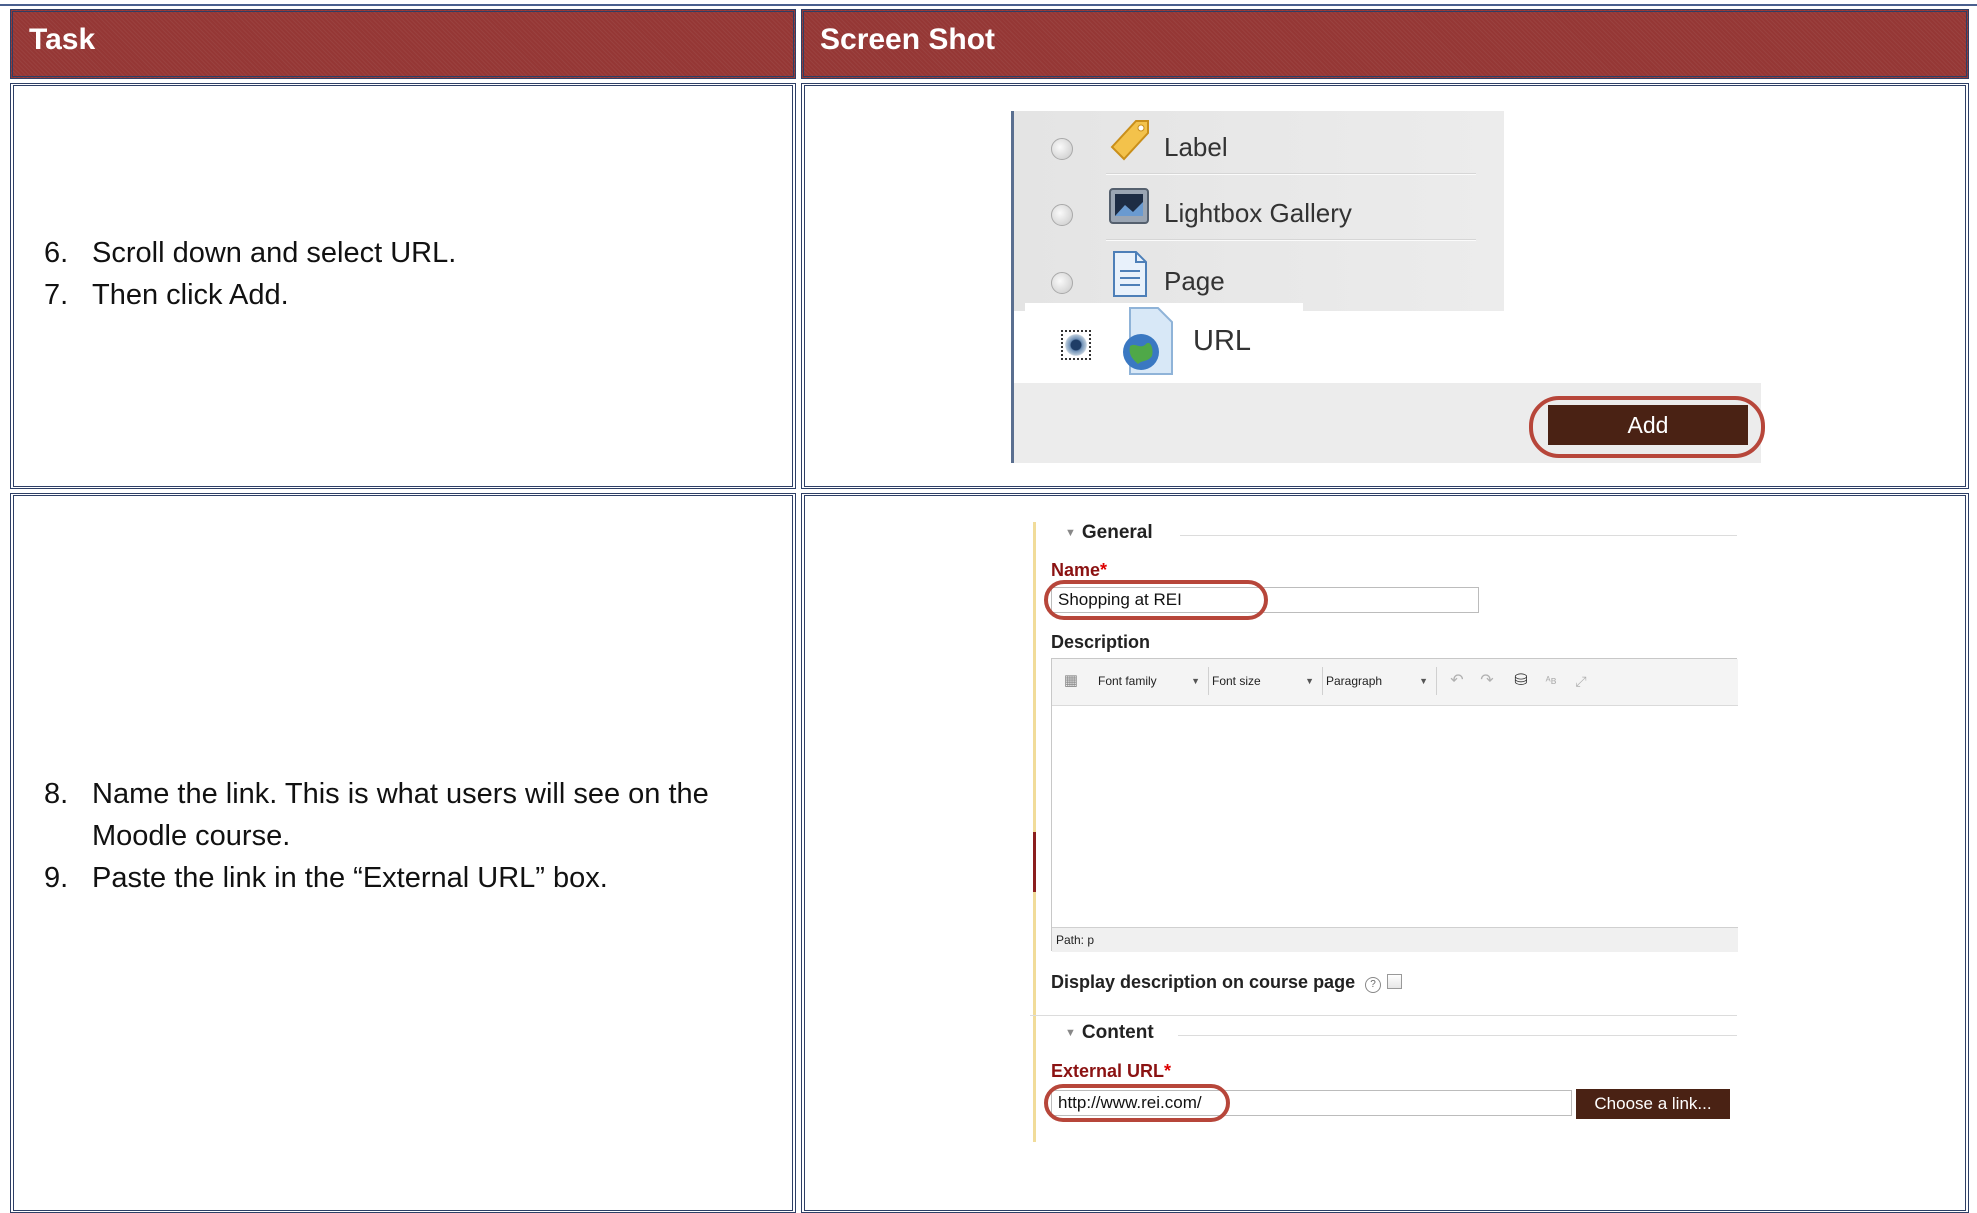 The width and height of the screenshot is (1977, 1213). I want to click on radio-page, so click(1062, 283).